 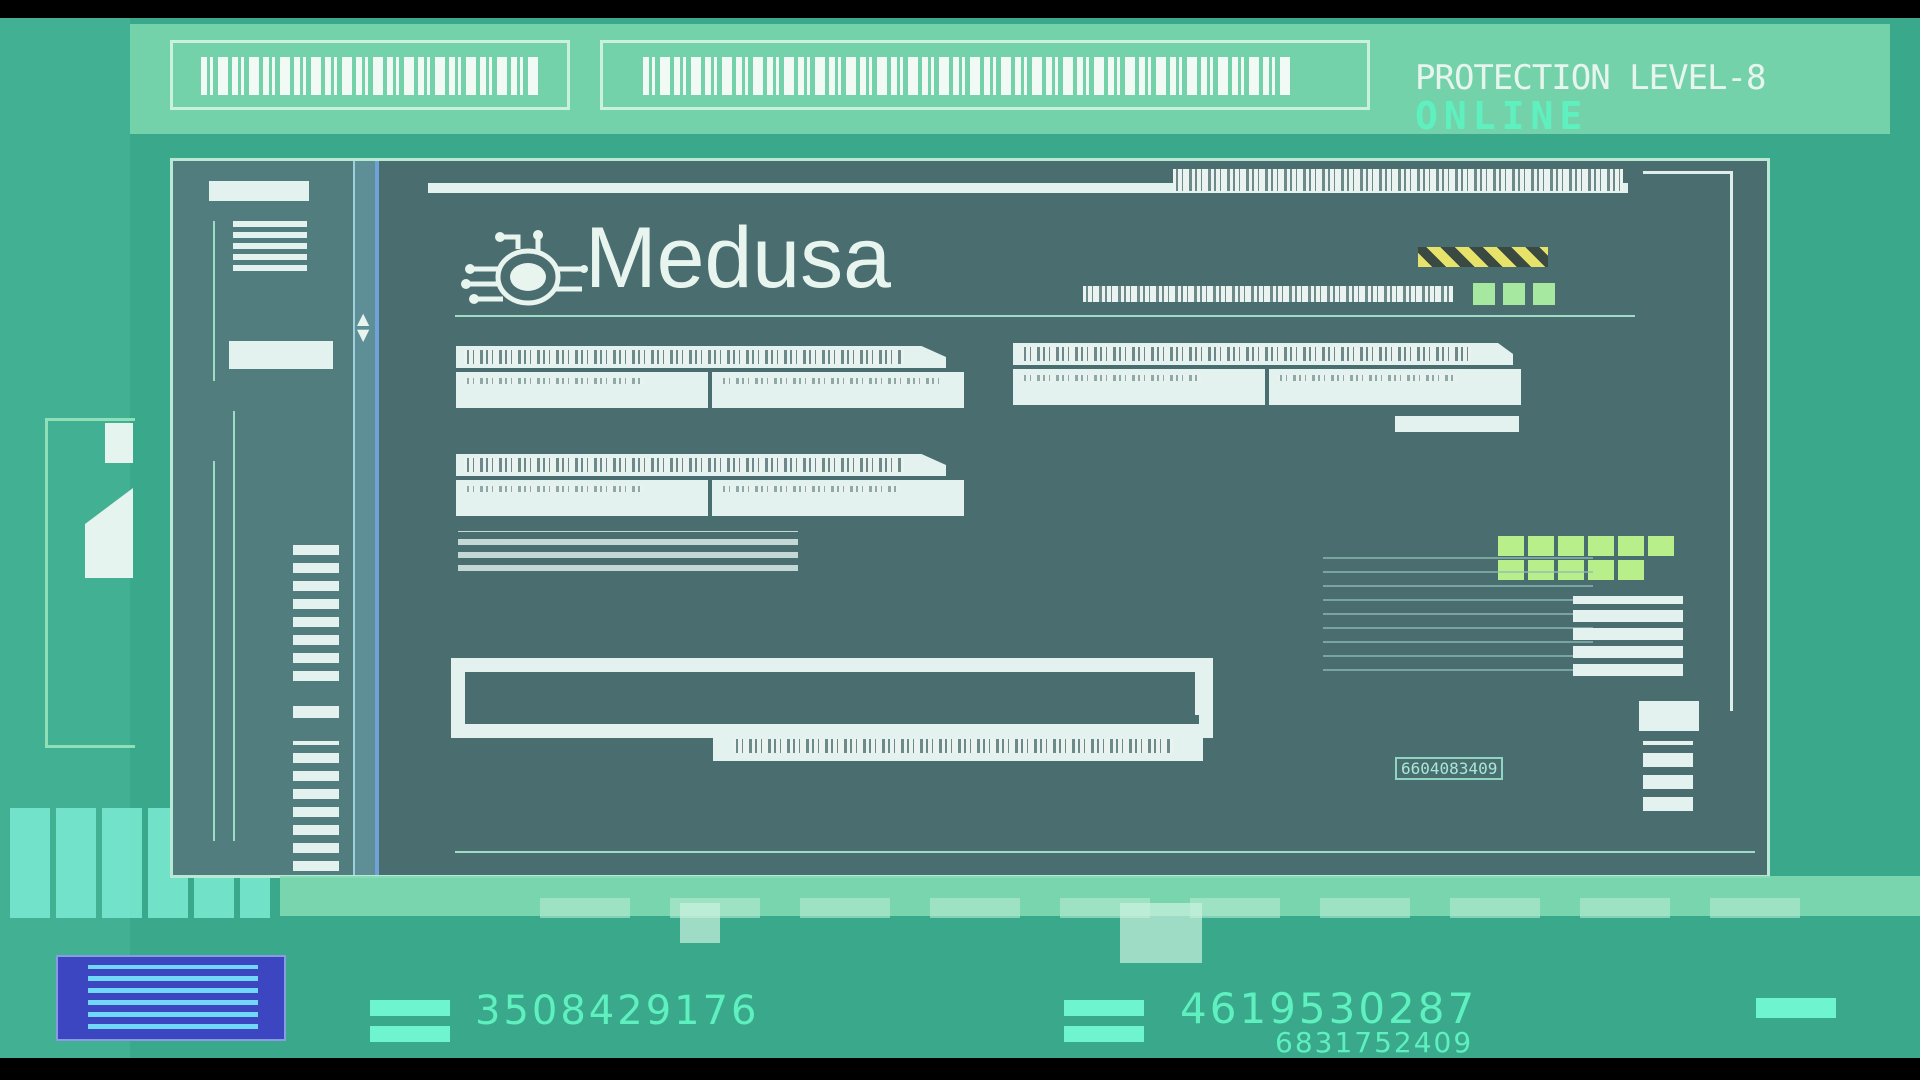 What do you see at coordinates (617, 1011) in the screenshot?
I see `readout-left: 3508429176` at bounding box center [617, 1011].